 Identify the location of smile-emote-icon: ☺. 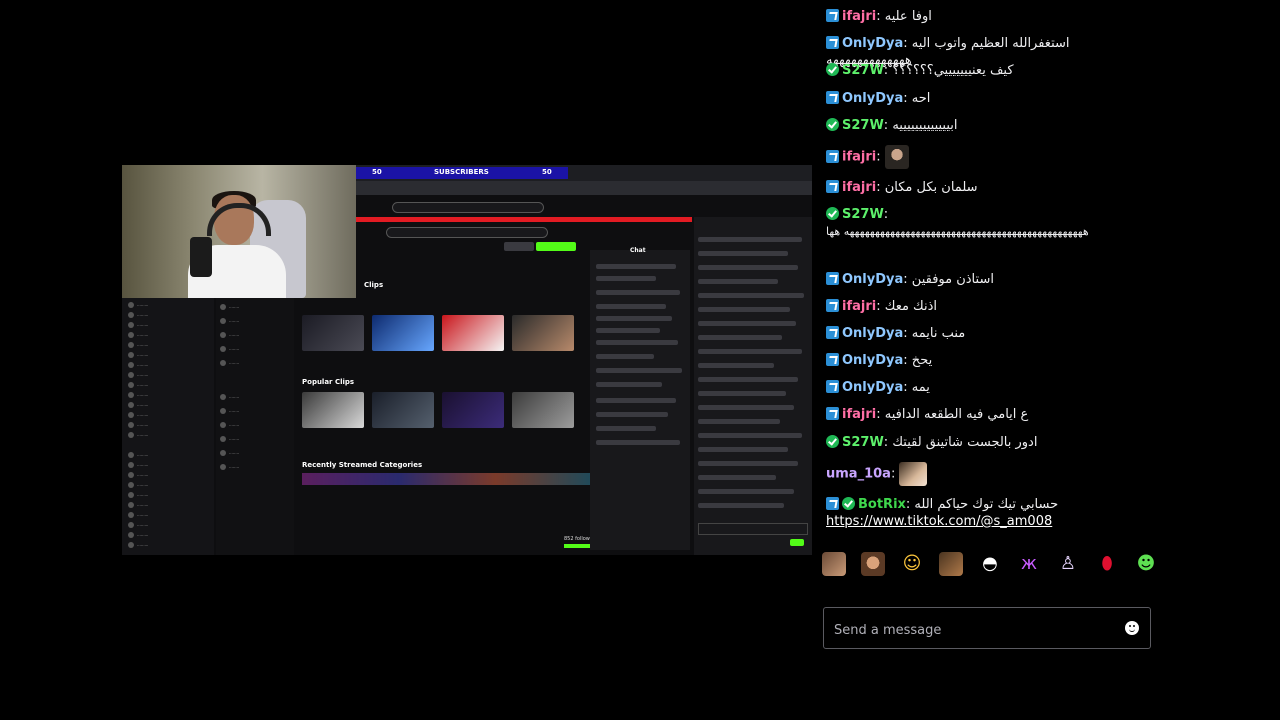
(912, 564).